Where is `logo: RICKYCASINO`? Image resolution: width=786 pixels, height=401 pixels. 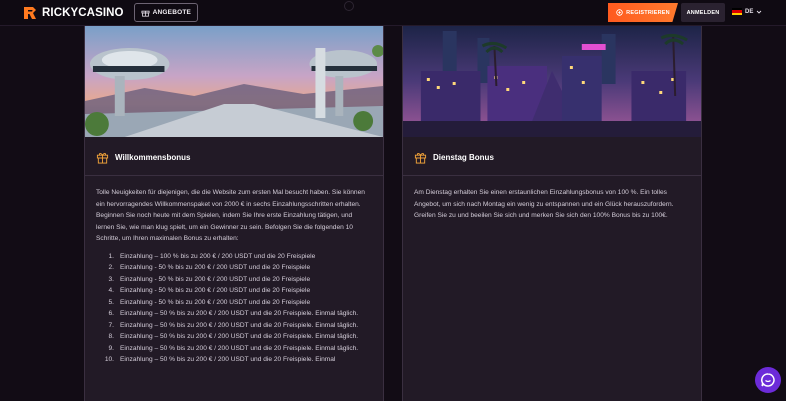 logo: RICKYCASINO is located at coordinates (73, 13).